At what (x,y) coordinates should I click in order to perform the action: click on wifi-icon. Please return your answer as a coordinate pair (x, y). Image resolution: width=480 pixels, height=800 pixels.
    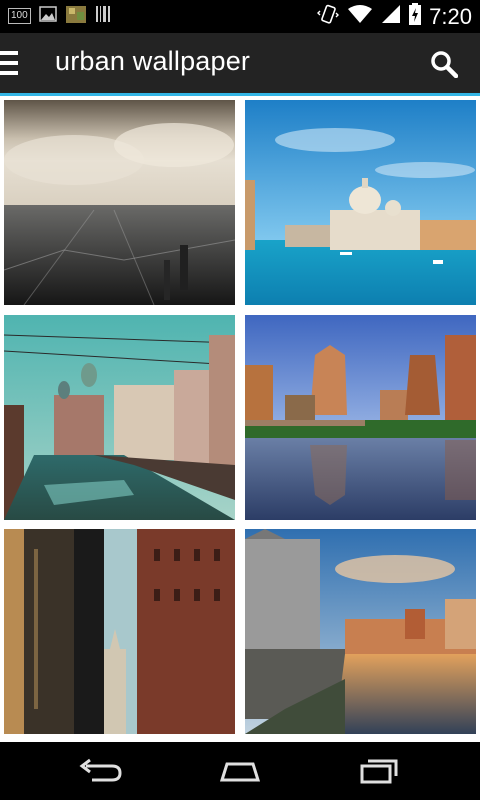
    Looking at the image, I should click on (360, 16).